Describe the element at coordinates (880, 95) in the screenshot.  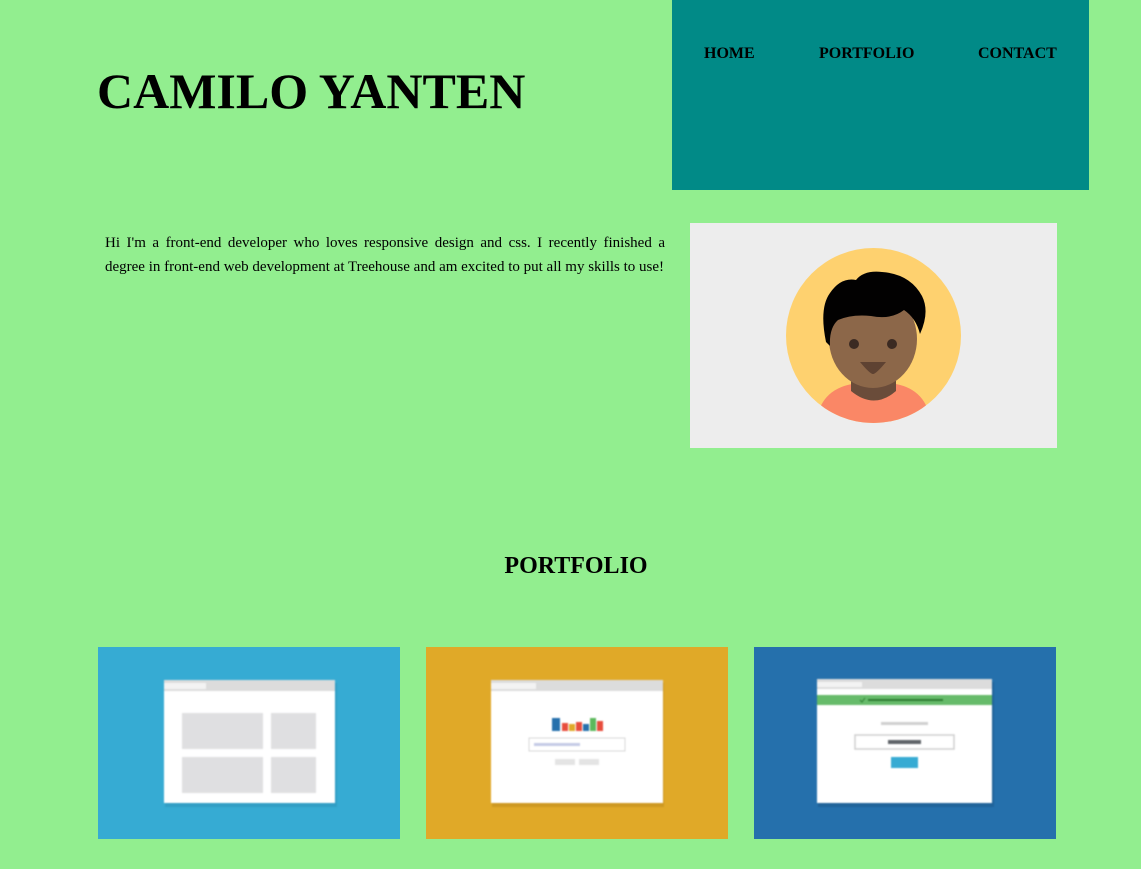
I see `main-nav: HOME PORTFOLIO CONTACT` at that location.